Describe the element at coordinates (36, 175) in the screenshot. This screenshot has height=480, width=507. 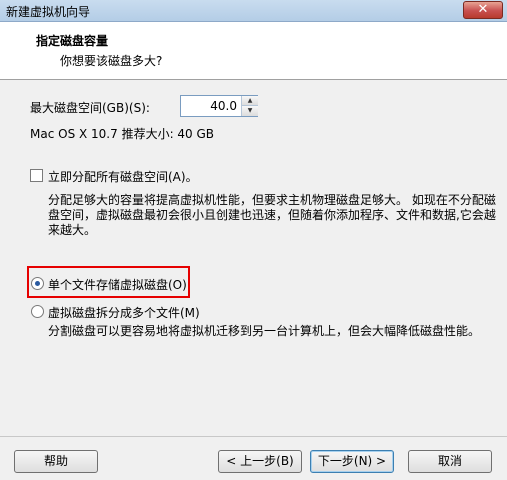
I see `allocate-now-checkbox` at that location.